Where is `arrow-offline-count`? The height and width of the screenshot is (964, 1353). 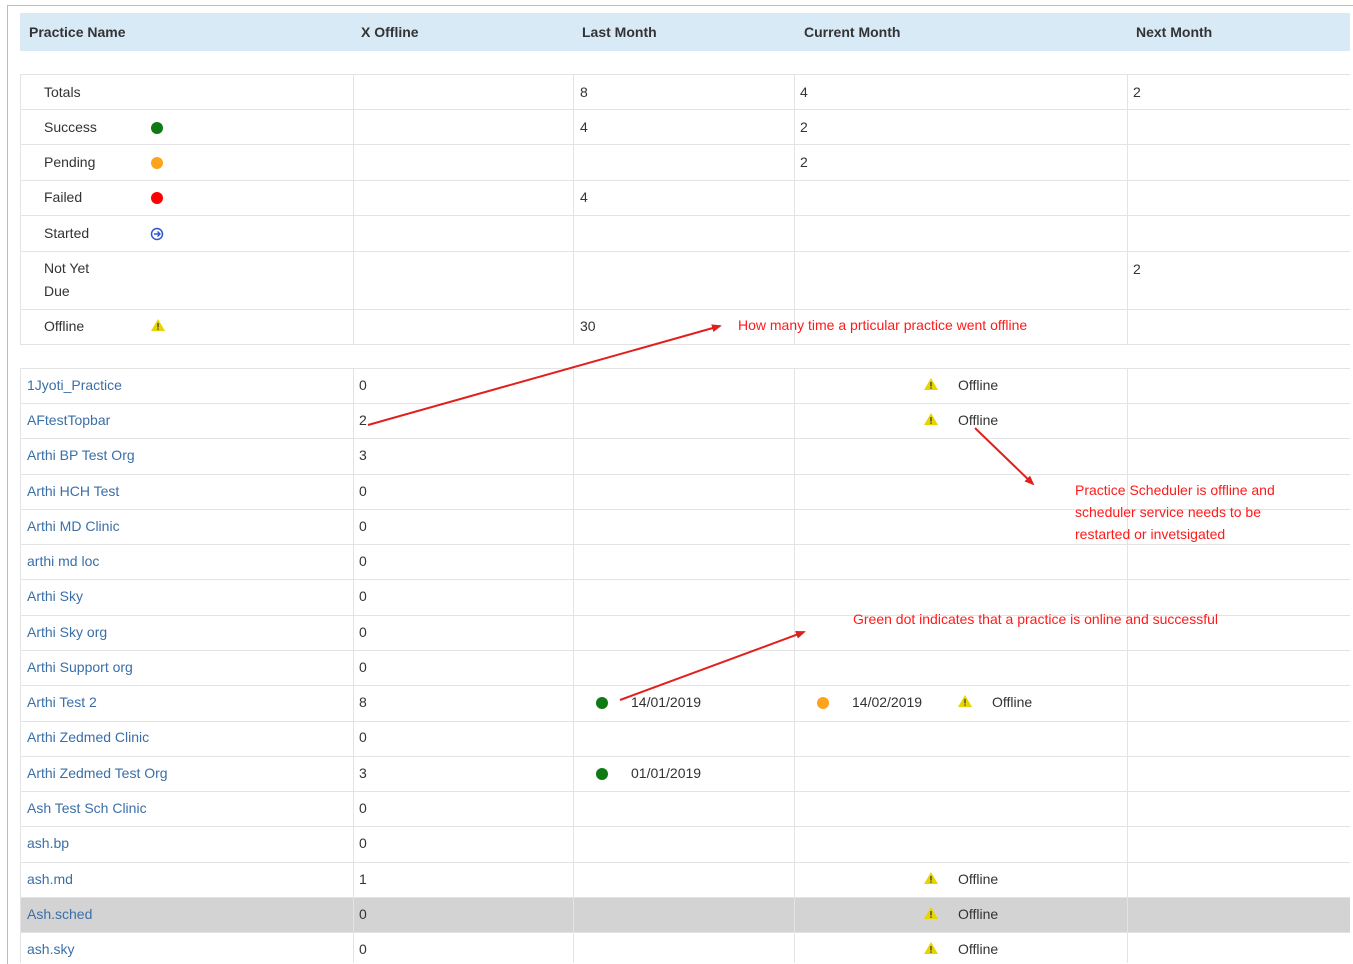
arrow-offline-count is located at coordinates (544, 375).